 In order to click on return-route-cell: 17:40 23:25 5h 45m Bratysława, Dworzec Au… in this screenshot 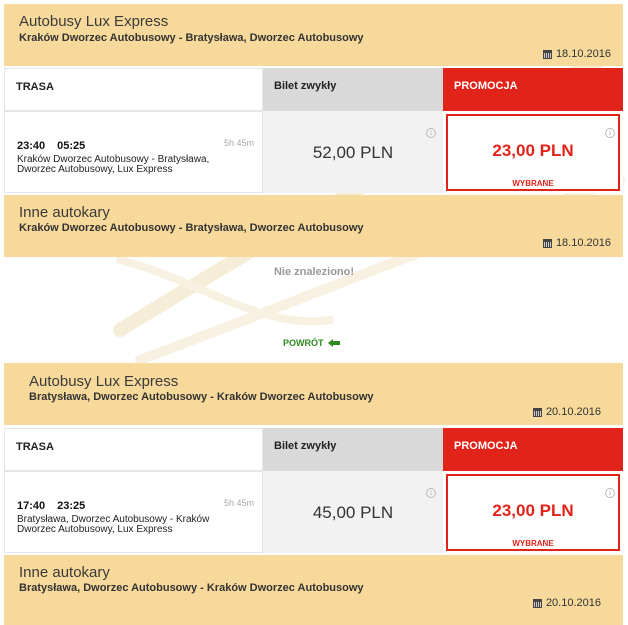, I will do `click(133, 512)`.